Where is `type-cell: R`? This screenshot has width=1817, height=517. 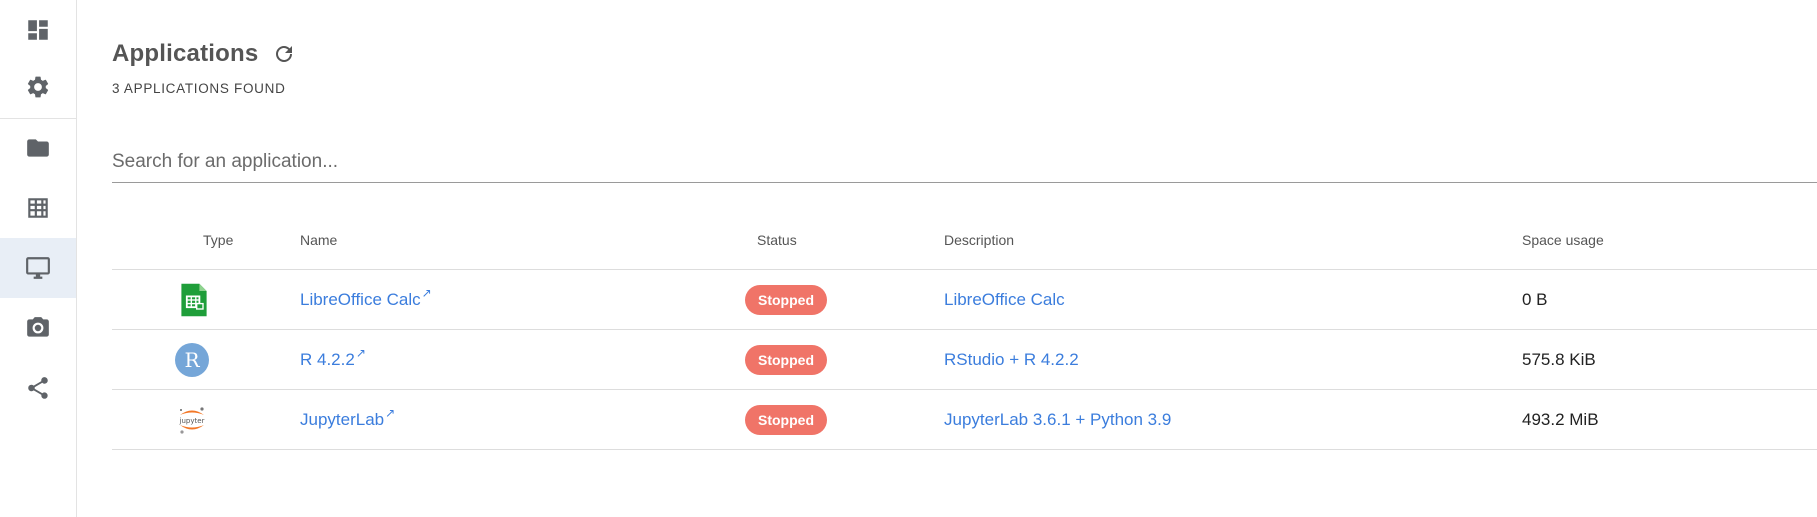
type-cell: R is located at coordinates (192, 359).